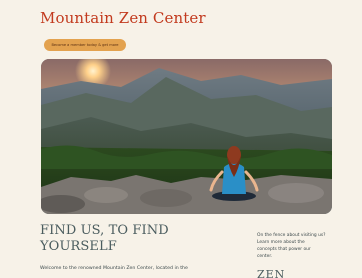  Describe the element at coordinates (104, 230) in the screenshot. I see `headline-line-1: FIND US, TO FIND` at that location.